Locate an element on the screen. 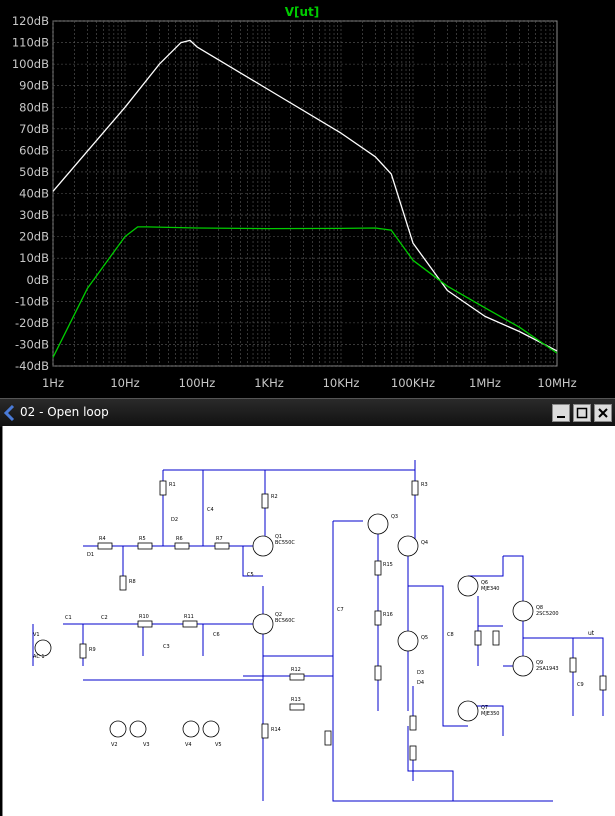 This screenshot has width=615, height=816. label-d3: D3 is located at coordinates (420, 673).